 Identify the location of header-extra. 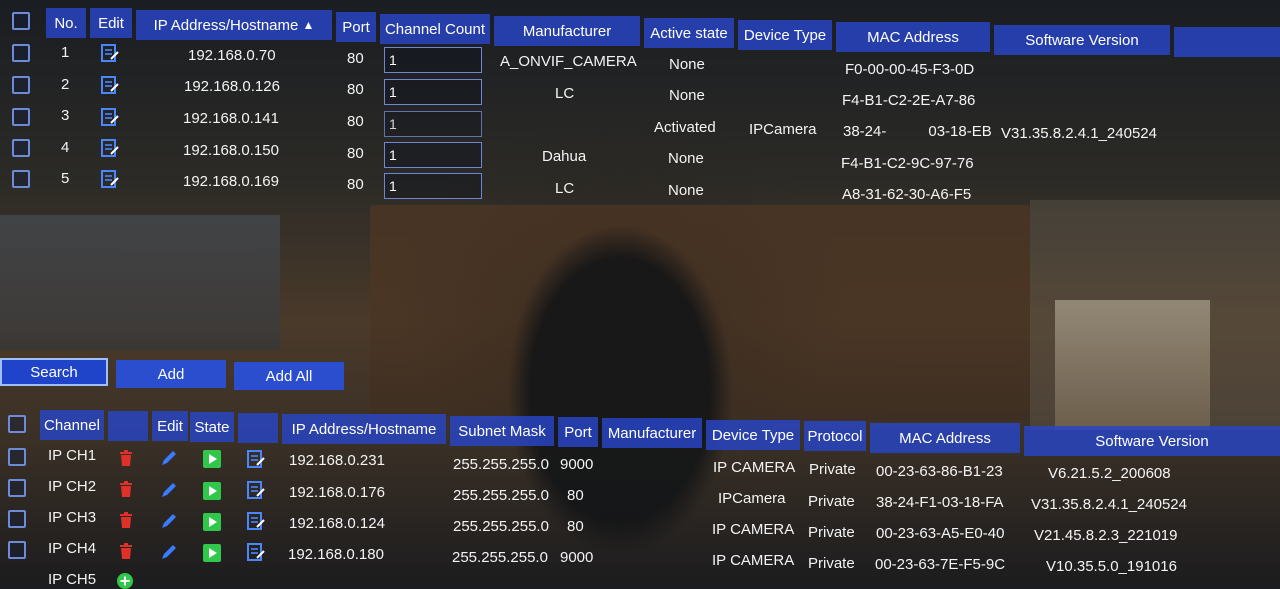
(1227, 42).